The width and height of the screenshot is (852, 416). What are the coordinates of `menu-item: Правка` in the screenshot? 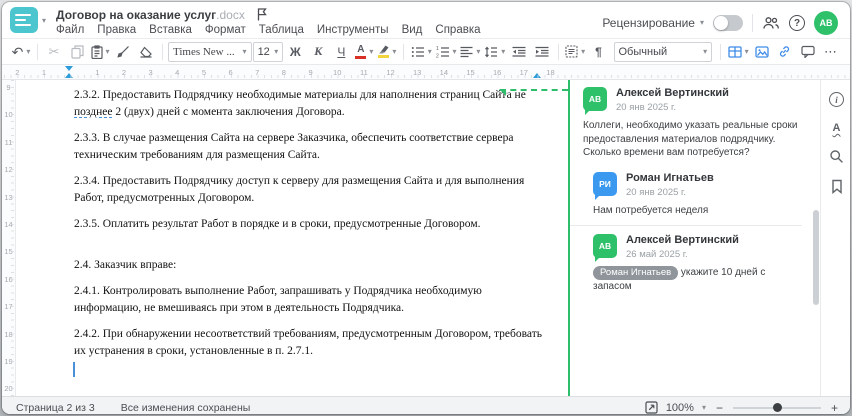 It's located at (116, 30).